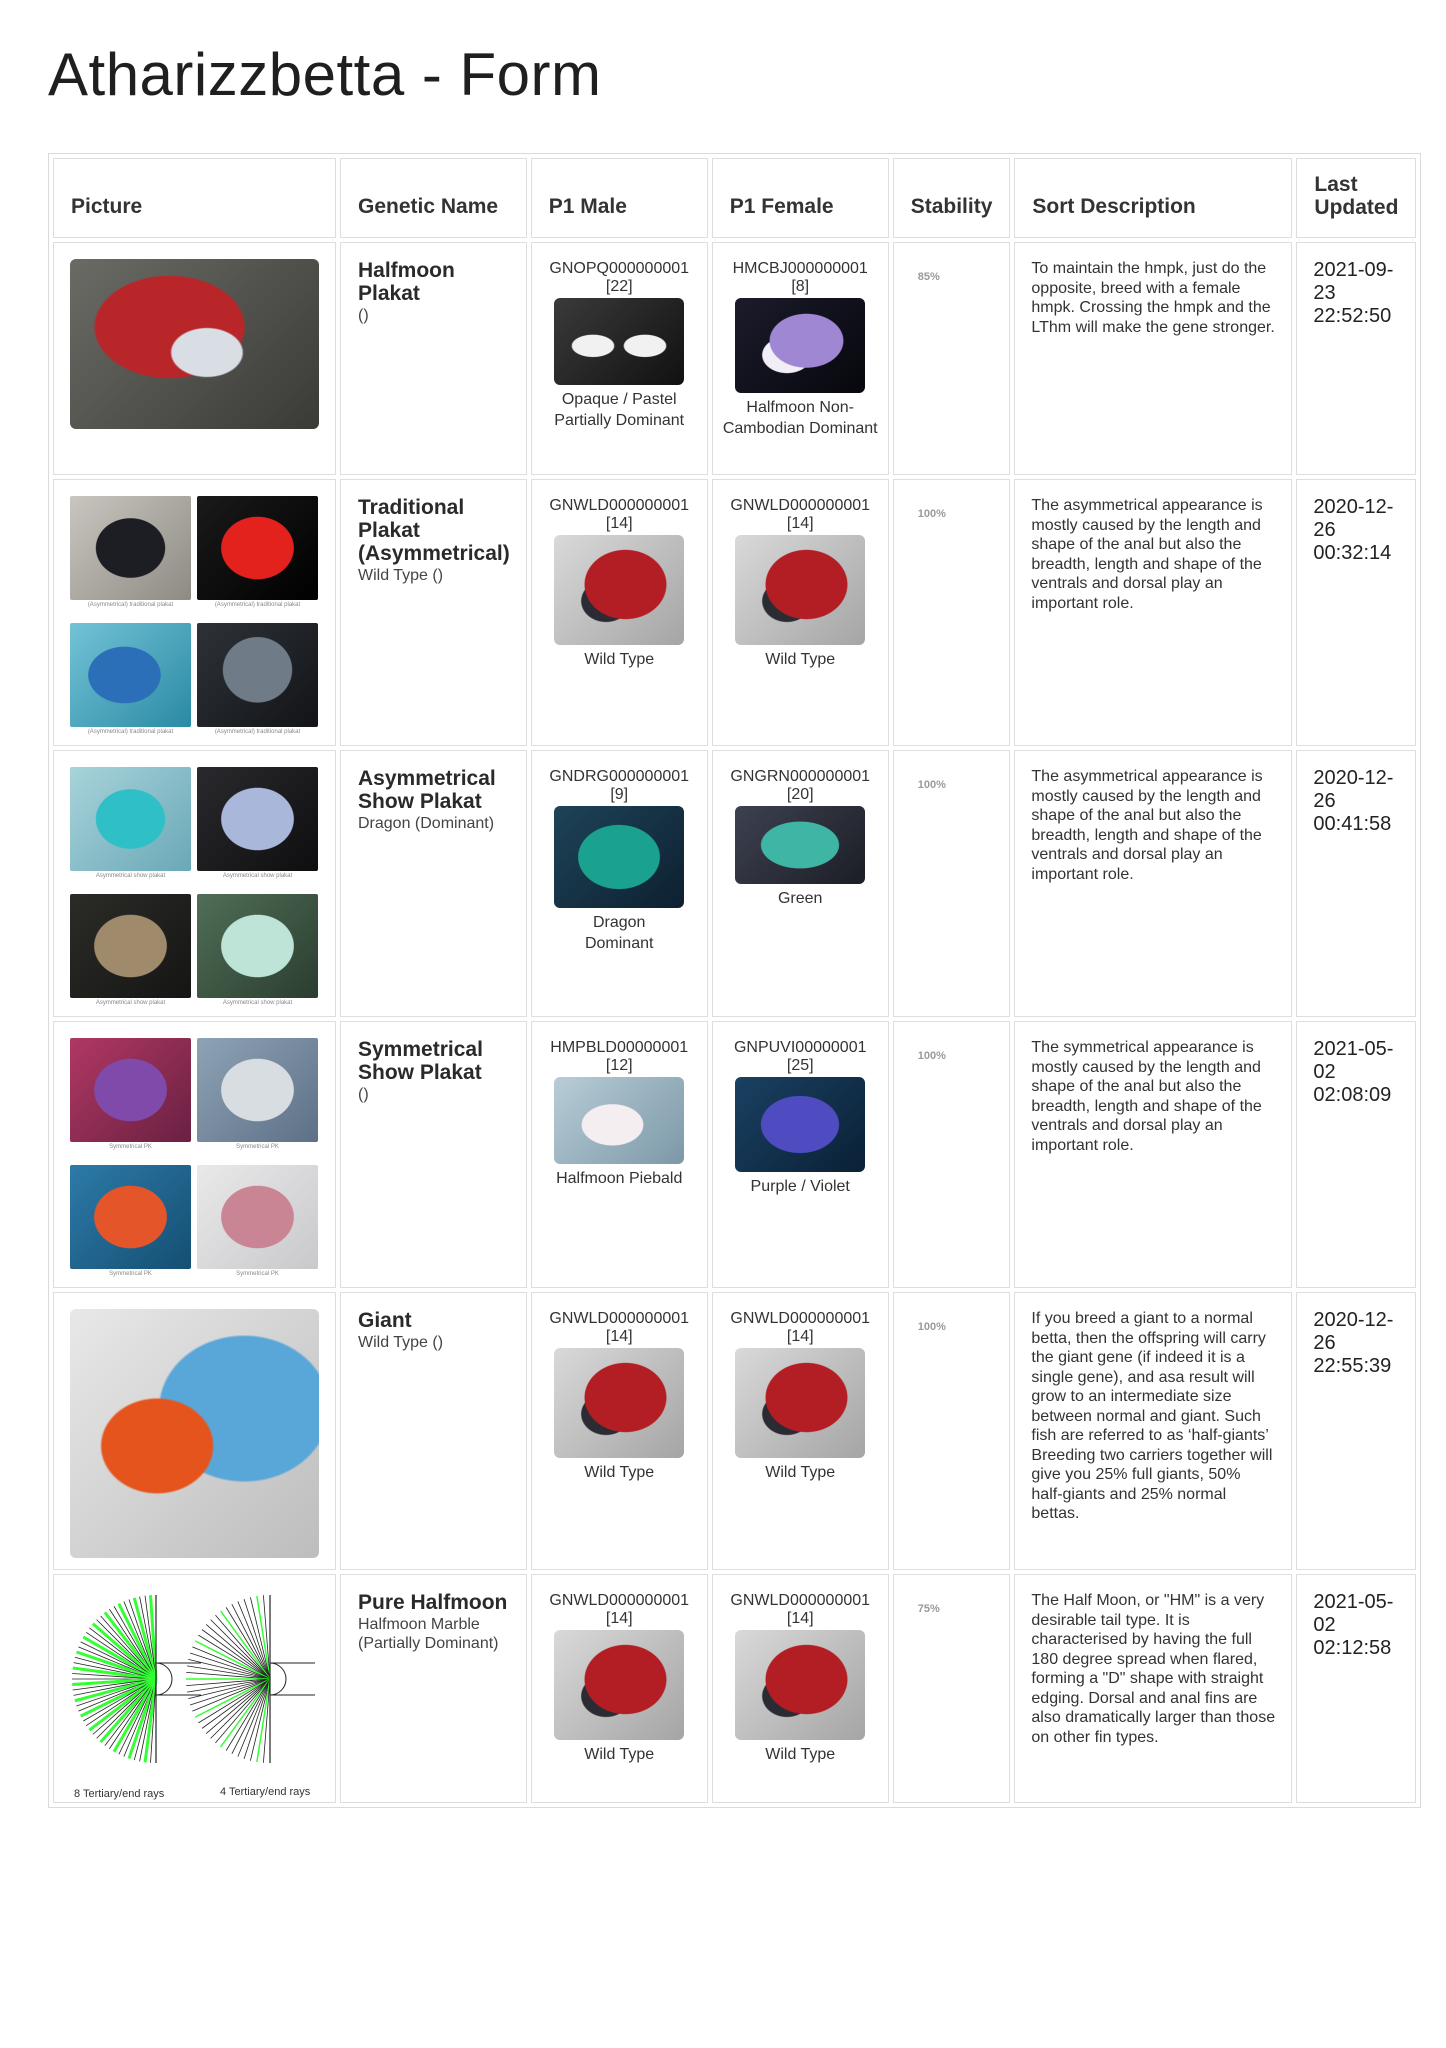 This screenshot has width=1446, height=2048. I want to click on updated-cell: 2021-05-02 02:12:58, so click(1356, 1688).